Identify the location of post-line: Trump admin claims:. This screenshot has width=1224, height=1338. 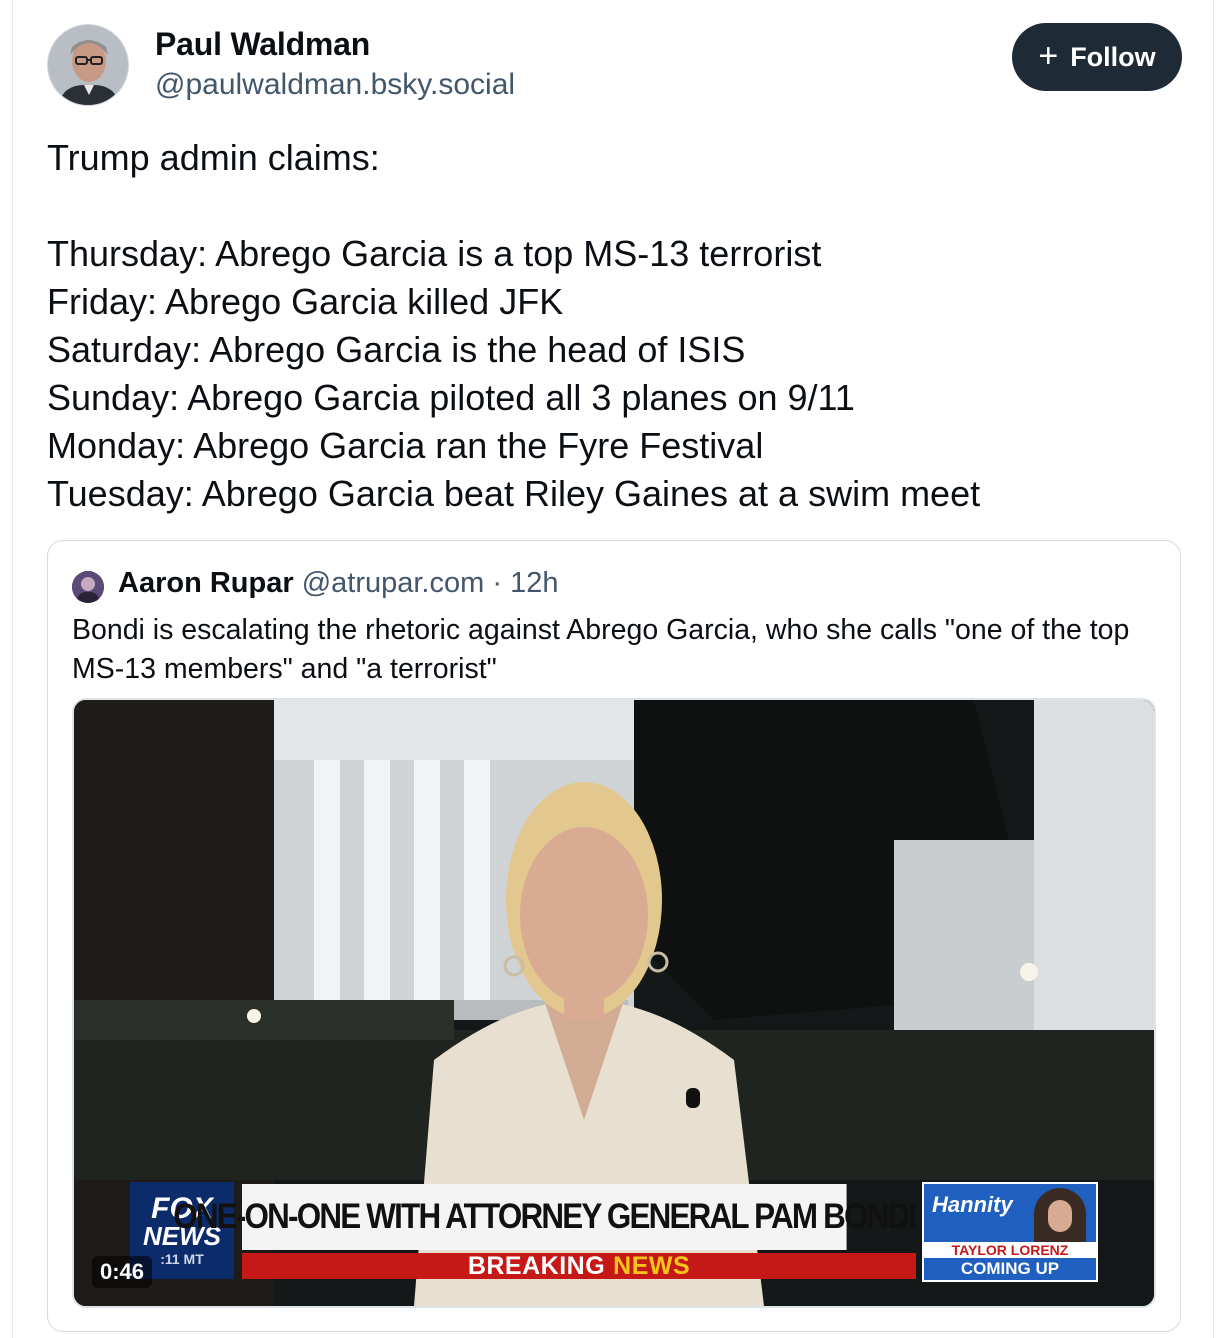
(213, 157).